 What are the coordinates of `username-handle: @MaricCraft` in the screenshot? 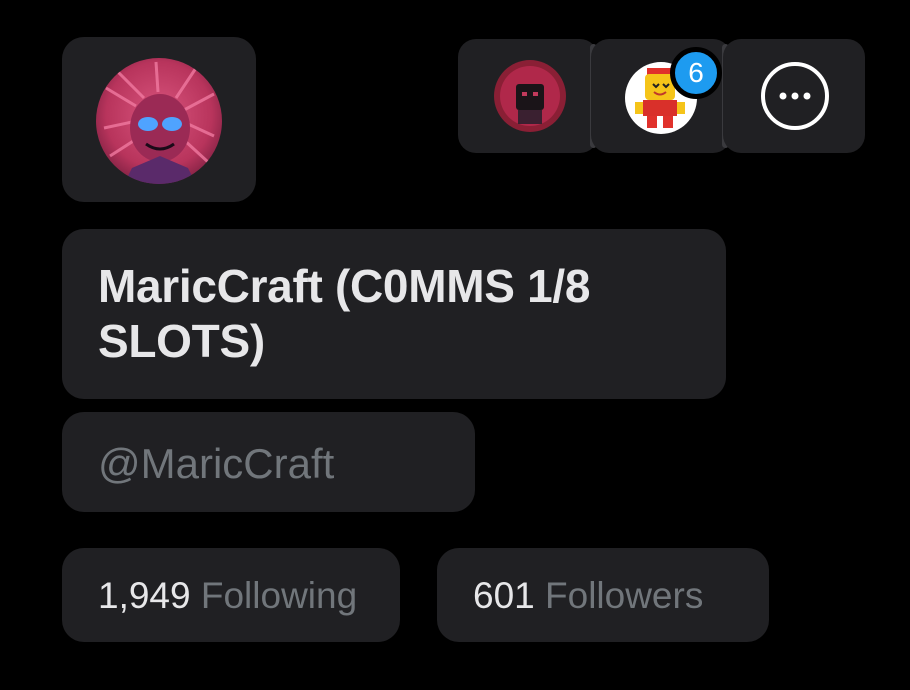 It's located at (216, 463).